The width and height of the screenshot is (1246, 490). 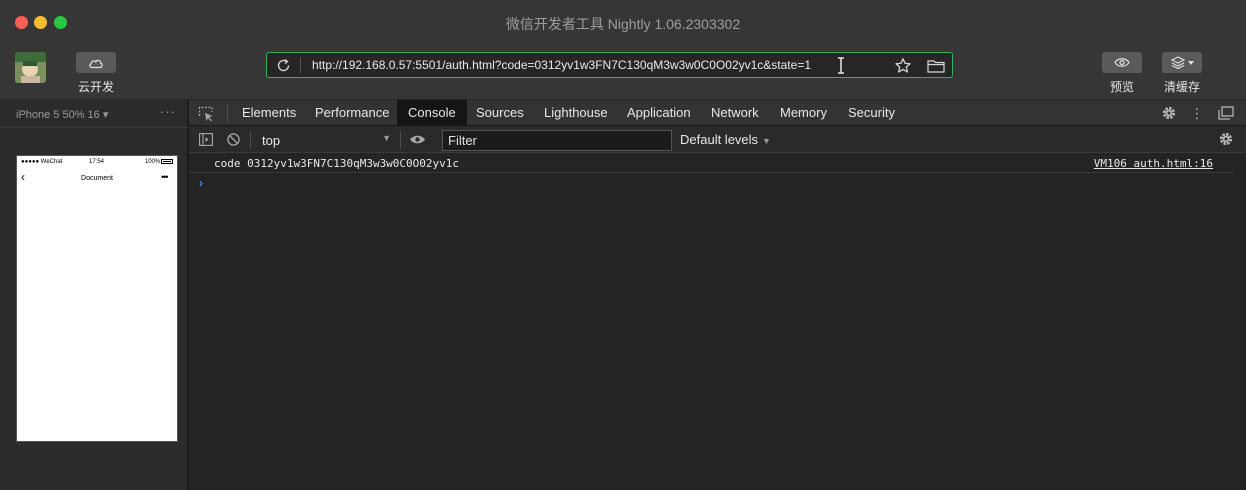 I want to click on avatar, so click(x=30, y=67).